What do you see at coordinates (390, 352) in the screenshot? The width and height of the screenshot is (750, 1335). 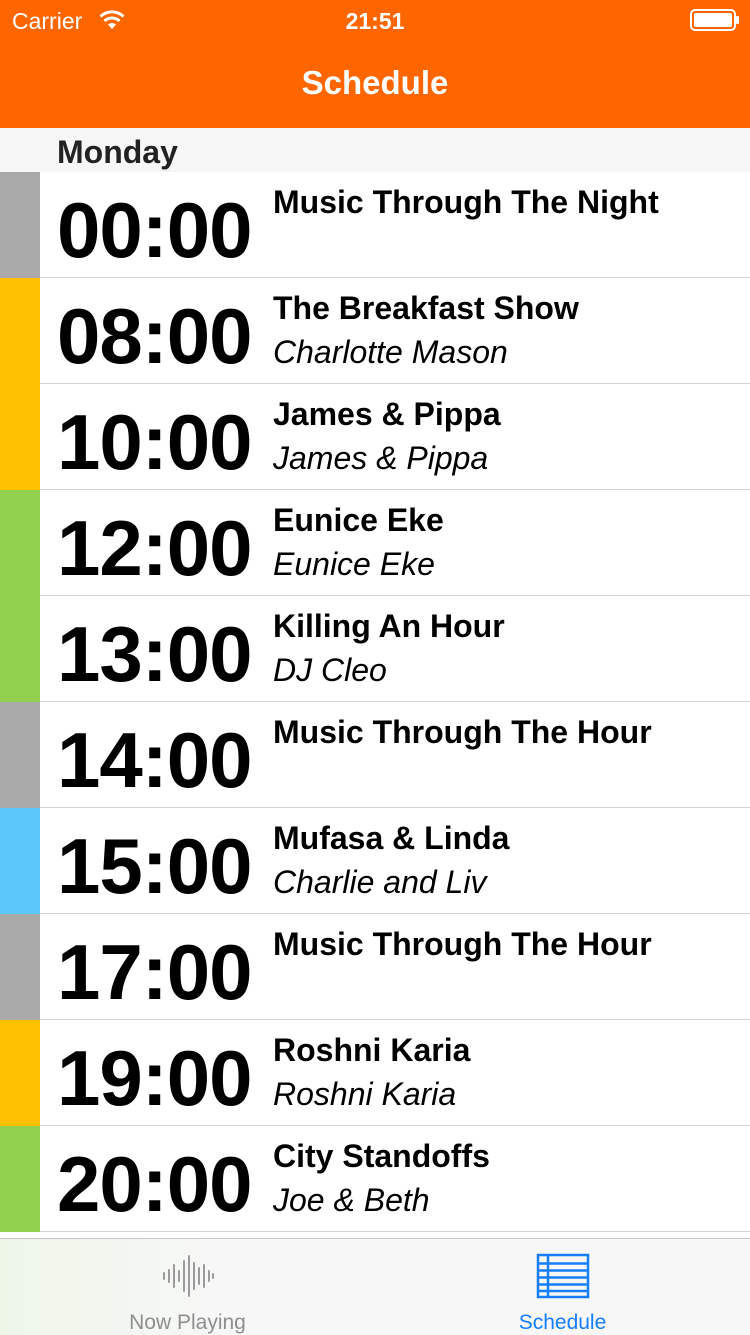 I see `show-host: Charlotte Mason` at bounding box center [390, 352].